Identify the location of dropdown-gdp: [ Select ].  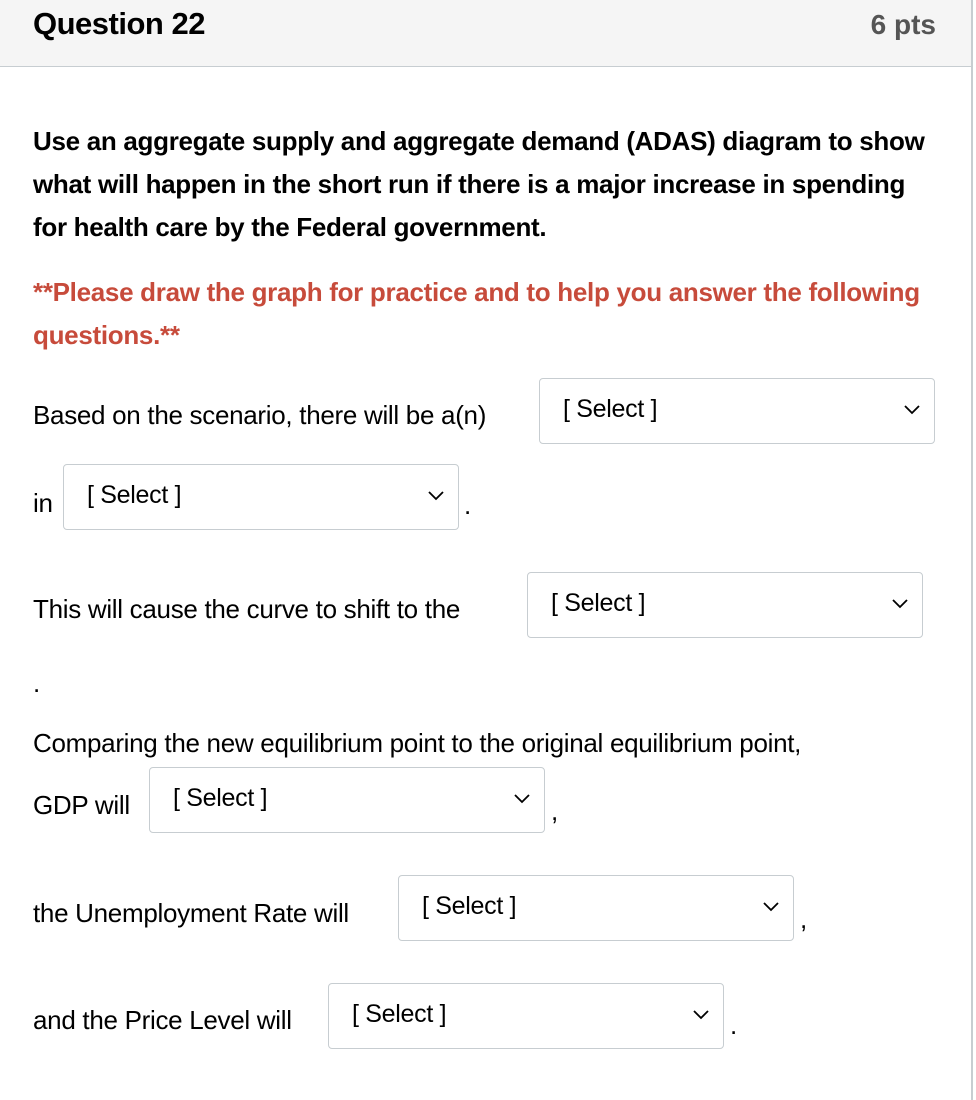
(347, 800).